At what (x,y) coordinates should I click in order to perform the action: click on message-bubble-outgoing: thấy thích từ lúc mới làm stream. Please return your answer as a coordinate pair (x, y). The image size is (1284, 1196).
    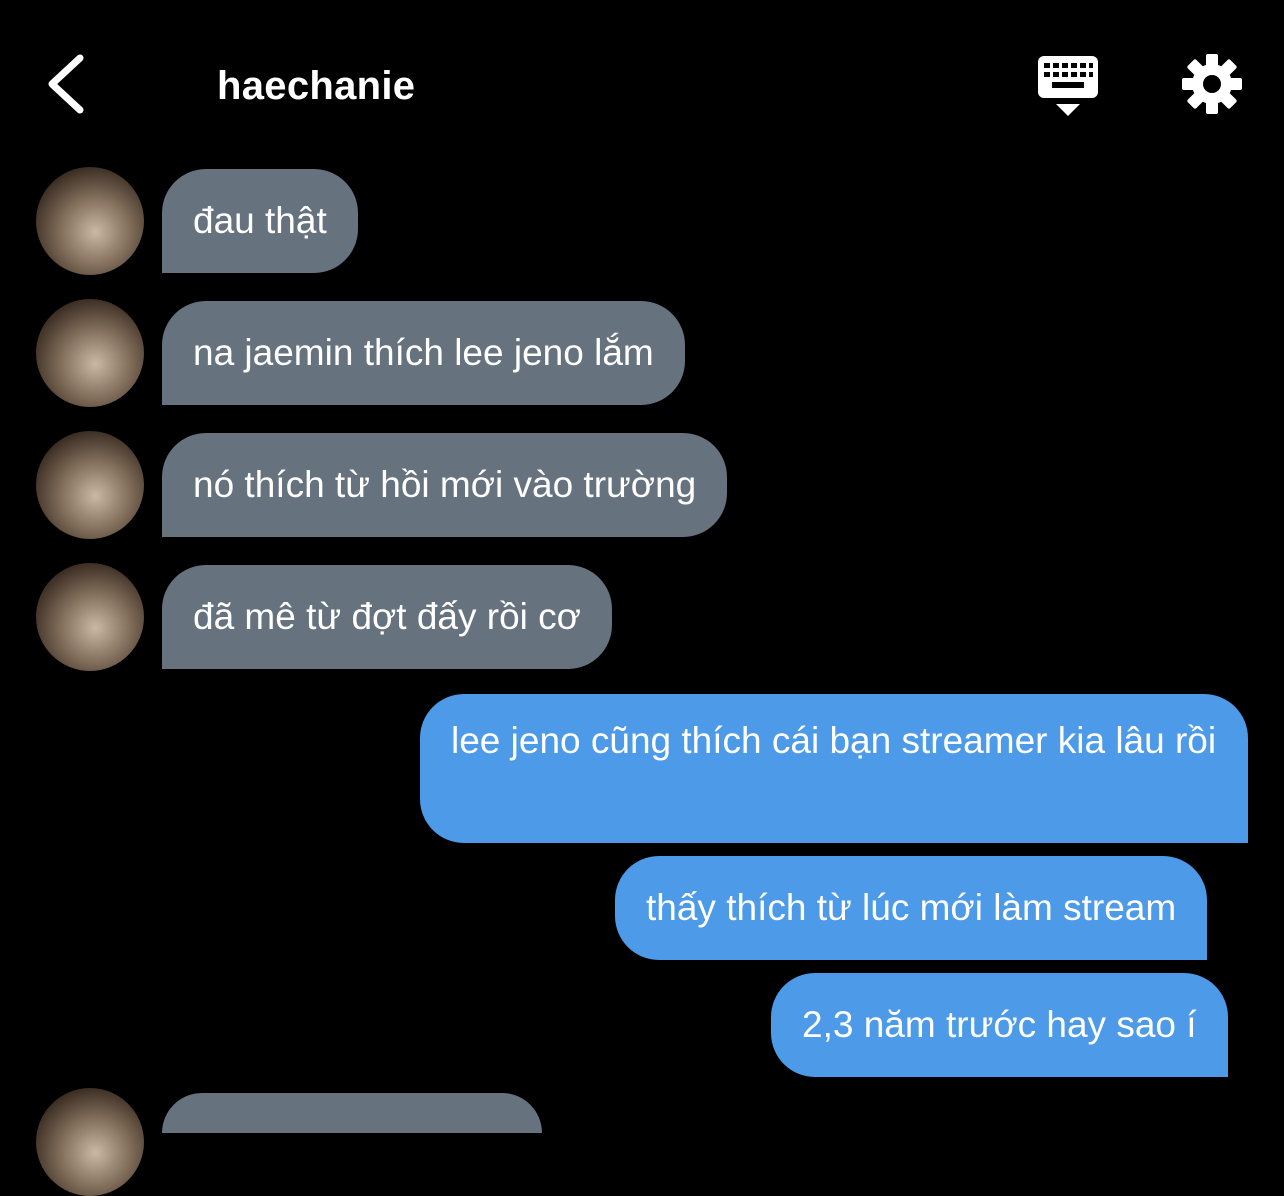
    Looking at the image, I should click on (911, 908).